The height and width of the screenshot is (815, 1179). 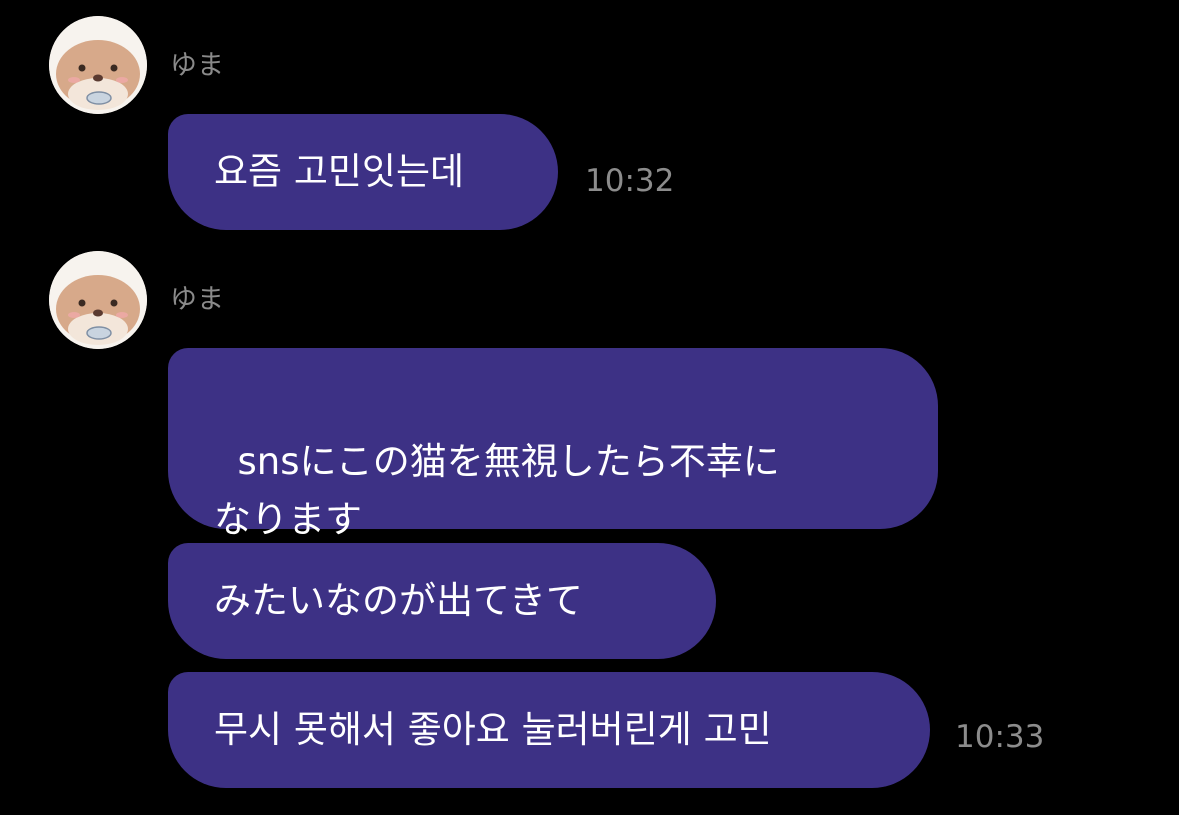 I want to click on message-text: みたいなのが出てきて, so click(x=398, y=600).